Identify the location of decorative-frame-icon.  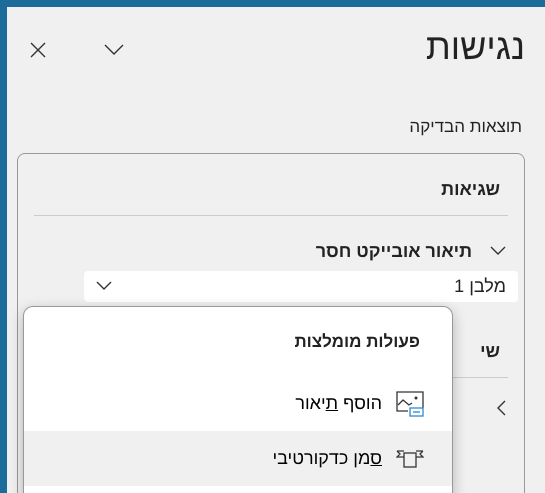
(410, 459).